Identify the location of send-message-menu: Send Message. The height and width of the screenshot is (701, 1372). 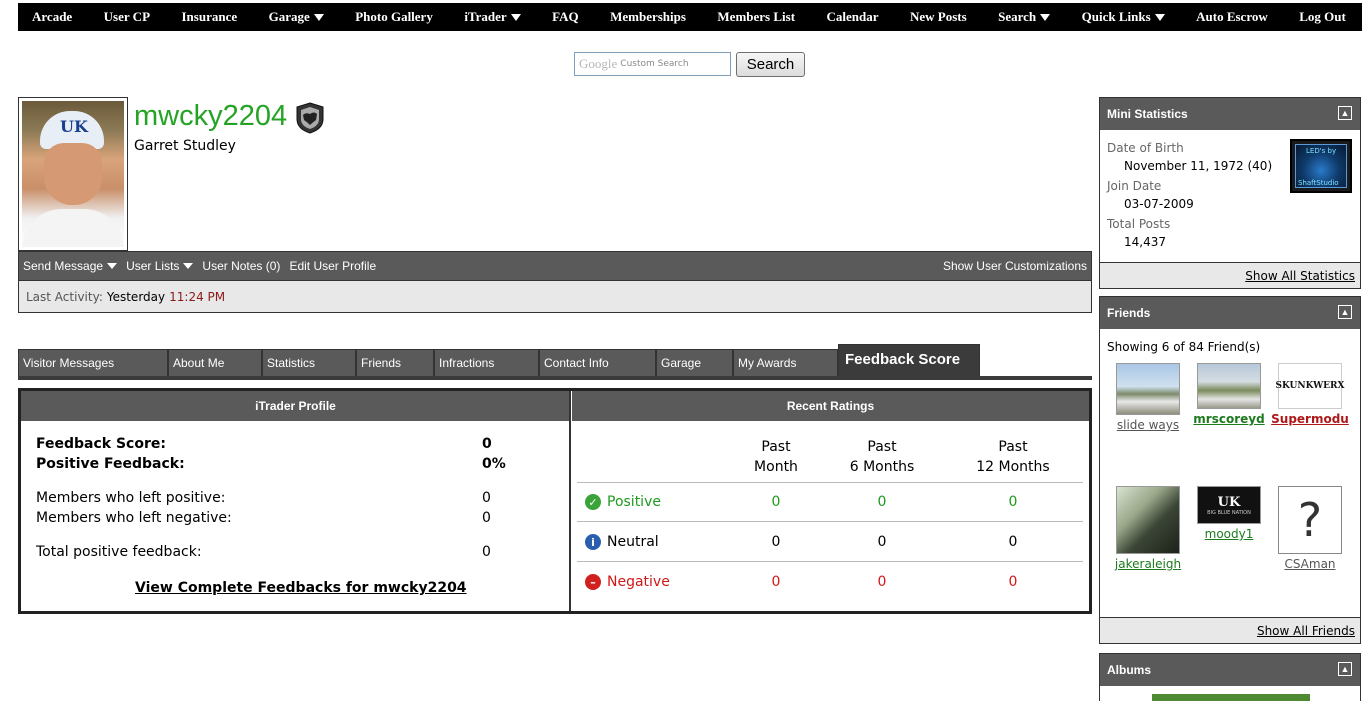
(70, 266).